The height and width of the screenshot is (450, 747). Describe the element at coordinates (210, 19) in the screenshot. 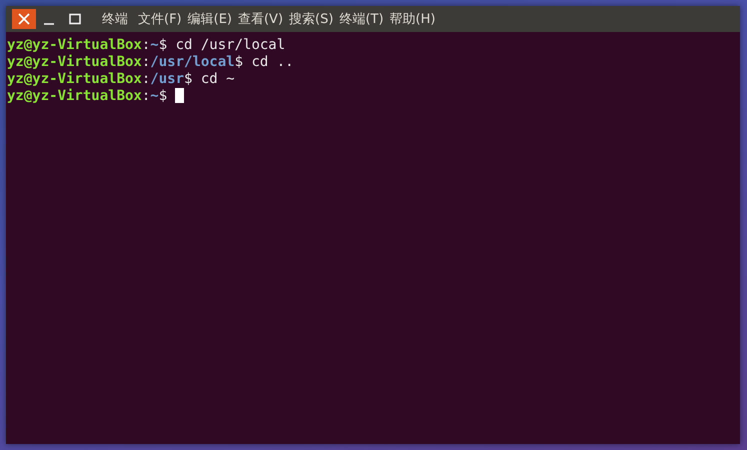

I see `menu-item: 编辑(E)` at that location.